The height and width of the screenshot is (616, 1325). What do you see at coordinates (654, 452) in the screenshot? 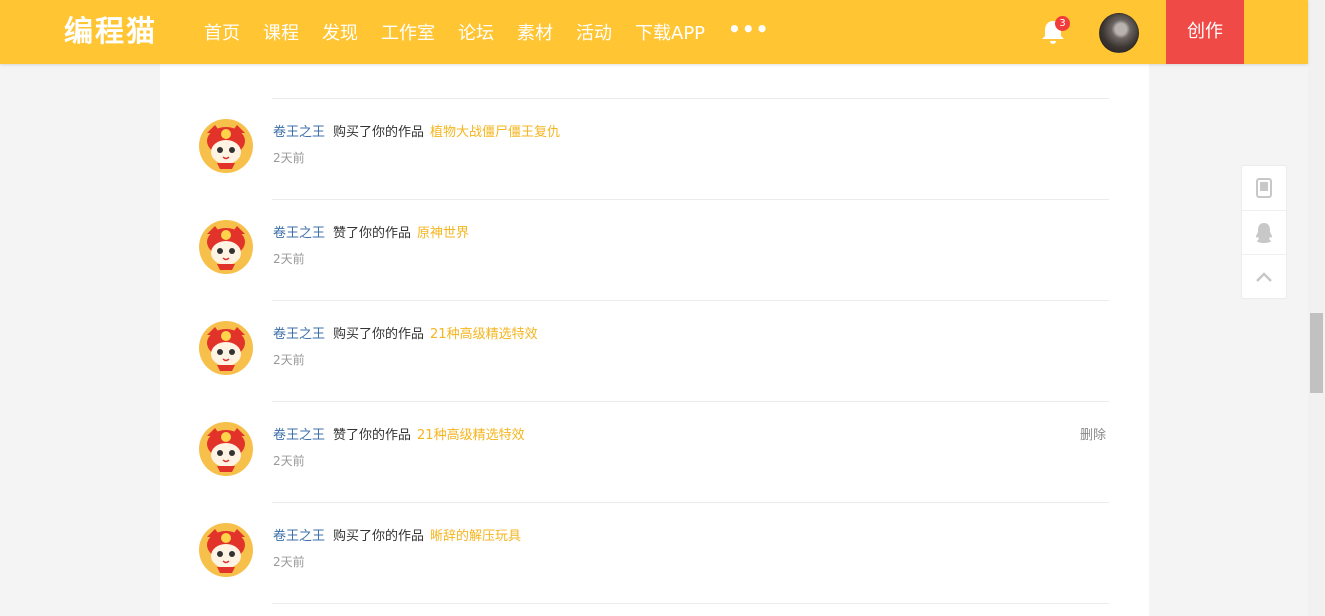
I see `notification-item: 卷王之王 赞了你的作品 21种高级精选特效 2天前 删除` at bounding box center [654, 452].